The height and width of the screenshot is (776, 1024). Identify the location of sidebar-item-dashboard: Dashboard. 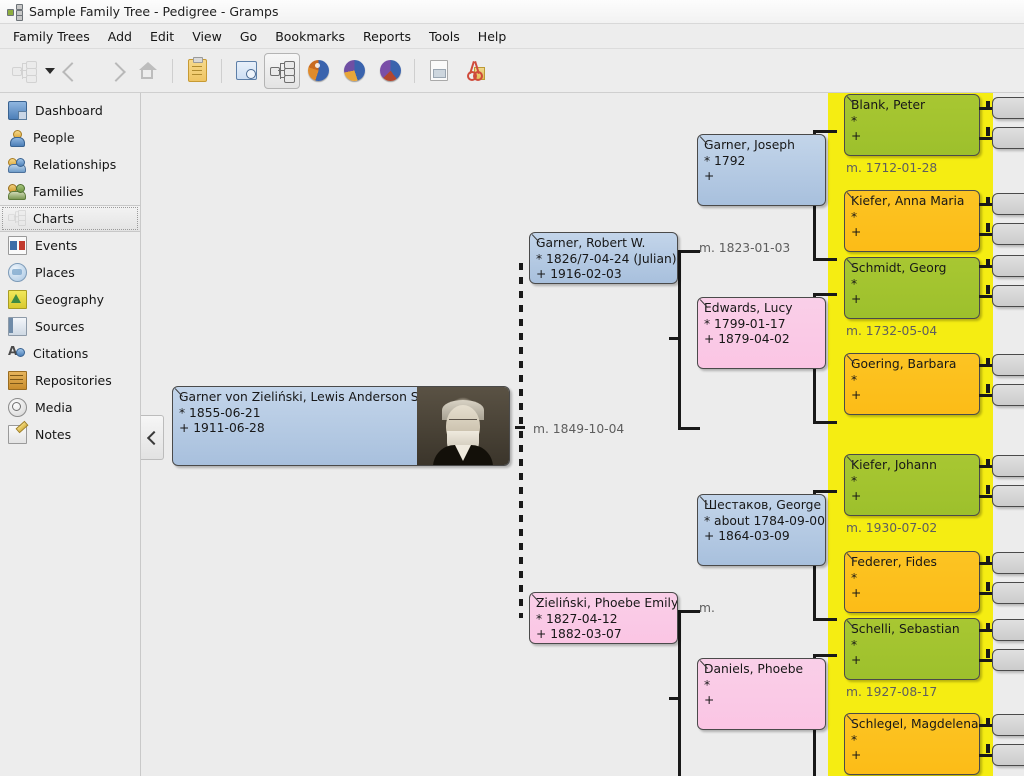
(70, 110).